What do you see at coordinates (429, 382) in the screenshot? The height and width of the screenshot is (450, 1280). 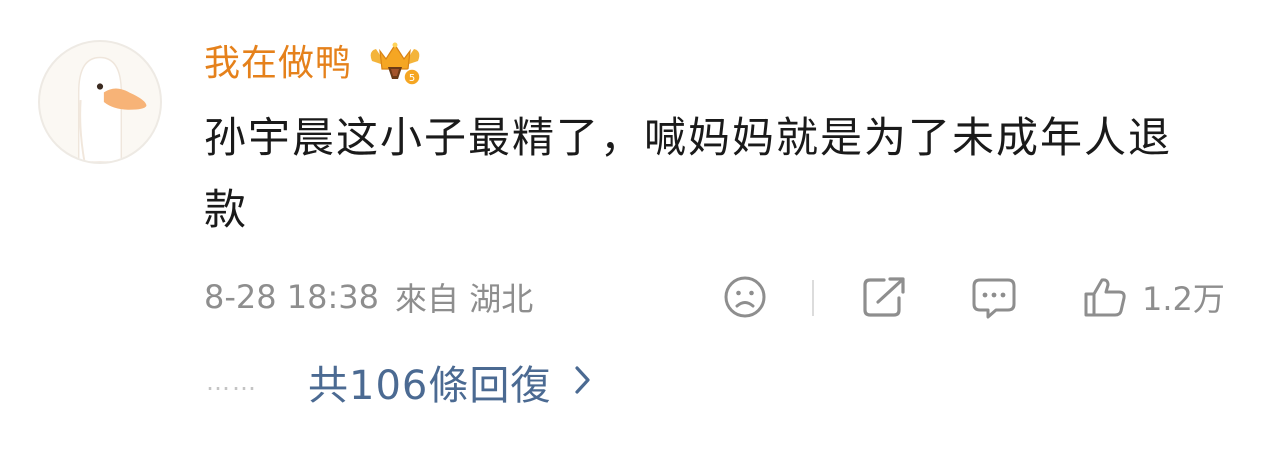 I see `replies-label: 共106條回復` at bounding box center [429, 382].